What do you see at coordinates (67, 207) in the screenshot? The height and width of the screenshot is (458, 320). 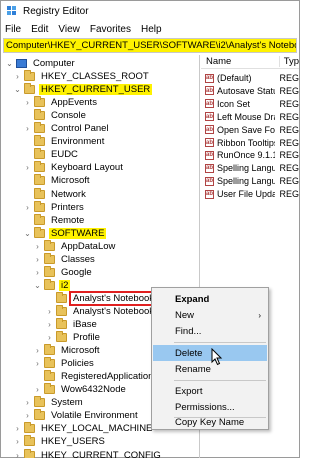 I see `tree-item-label: Printers` at bounding box center [67, 207].